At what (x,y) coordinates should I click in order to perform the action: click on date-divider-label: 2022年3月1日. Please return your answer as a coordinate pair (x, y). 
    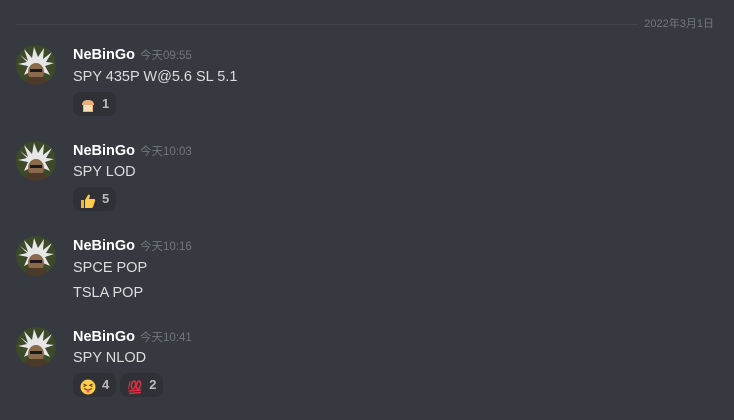
    Looking at the image, I should click on (679, 24).